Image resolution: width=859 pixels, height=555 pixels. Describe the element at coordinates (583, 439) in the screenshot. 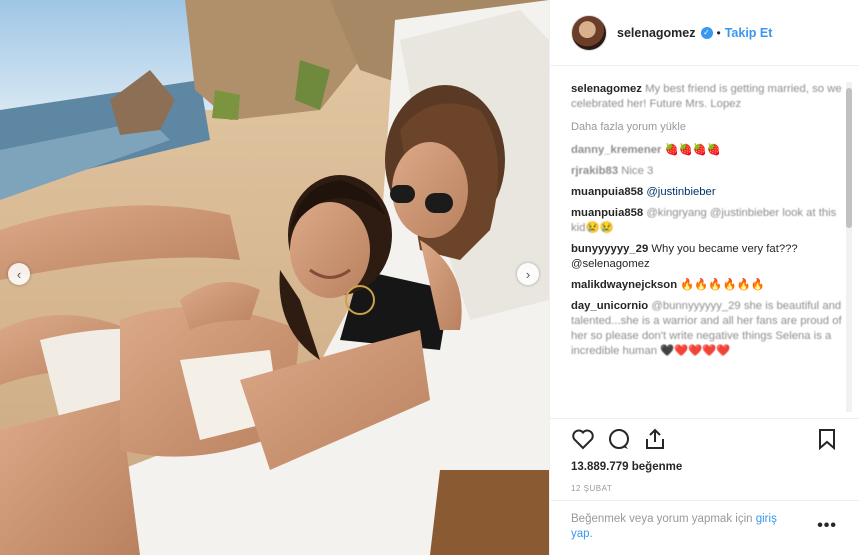

I see `heart-icon` at that location.